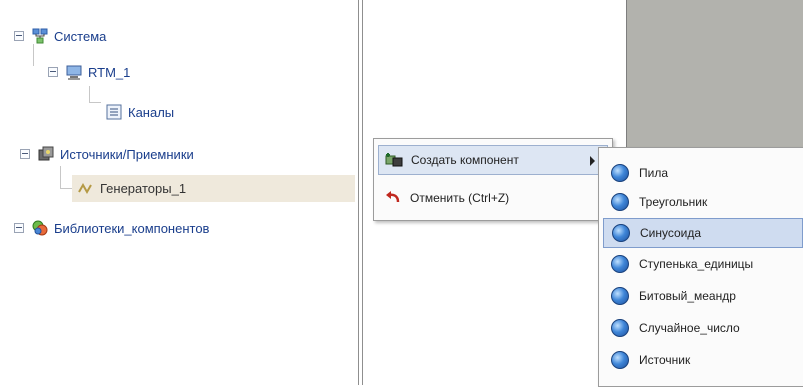 The width and height of the screenshot is (803, 387). Describe the element at coordinates (394, 160) in the screenshot. I see `add-component-icon` at that location.